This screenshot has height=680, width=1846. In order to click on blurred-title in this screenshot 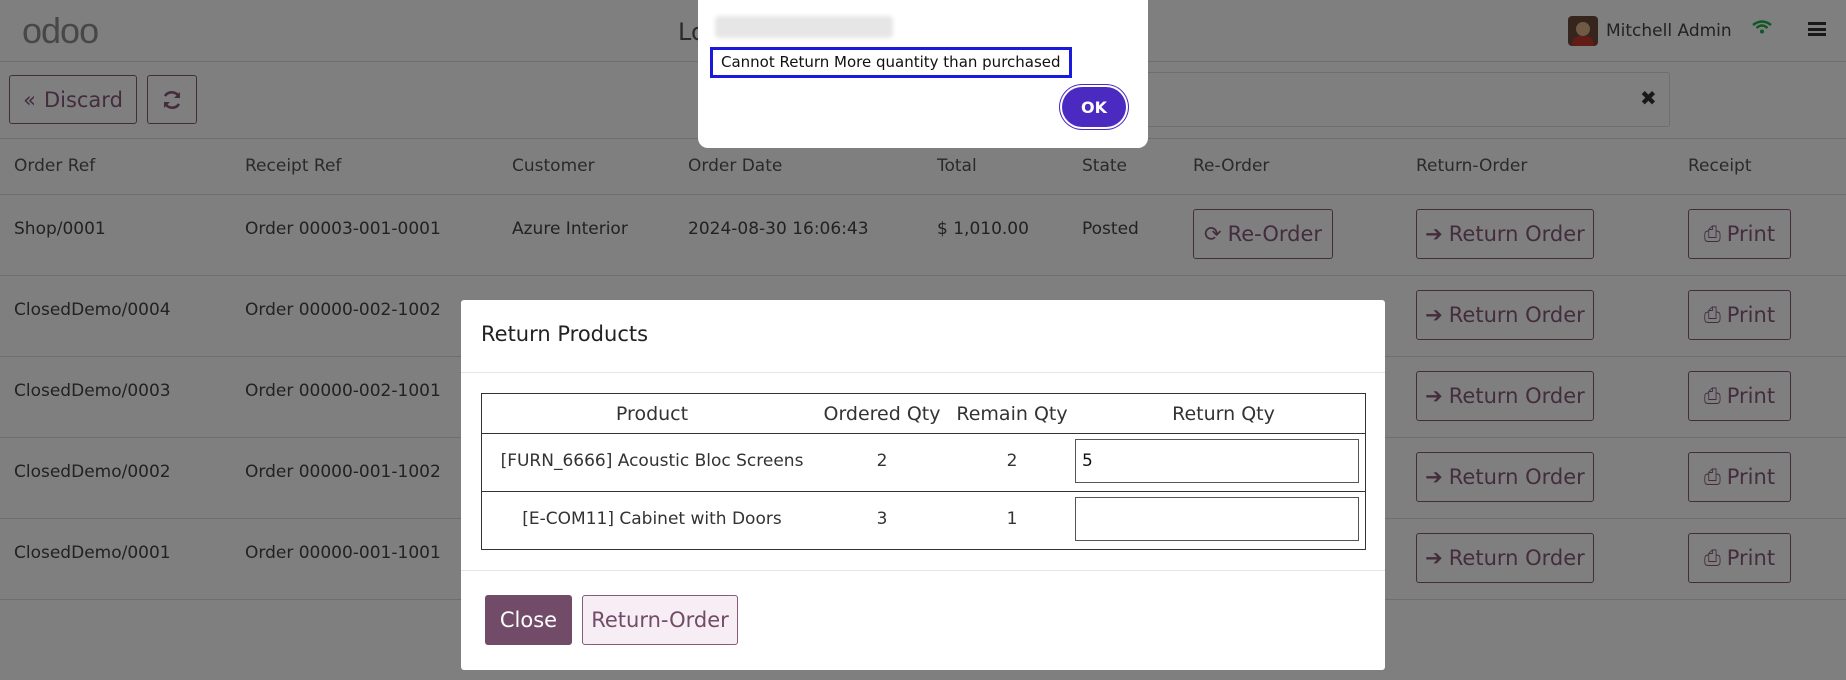, I will do `click(804, 27)`.